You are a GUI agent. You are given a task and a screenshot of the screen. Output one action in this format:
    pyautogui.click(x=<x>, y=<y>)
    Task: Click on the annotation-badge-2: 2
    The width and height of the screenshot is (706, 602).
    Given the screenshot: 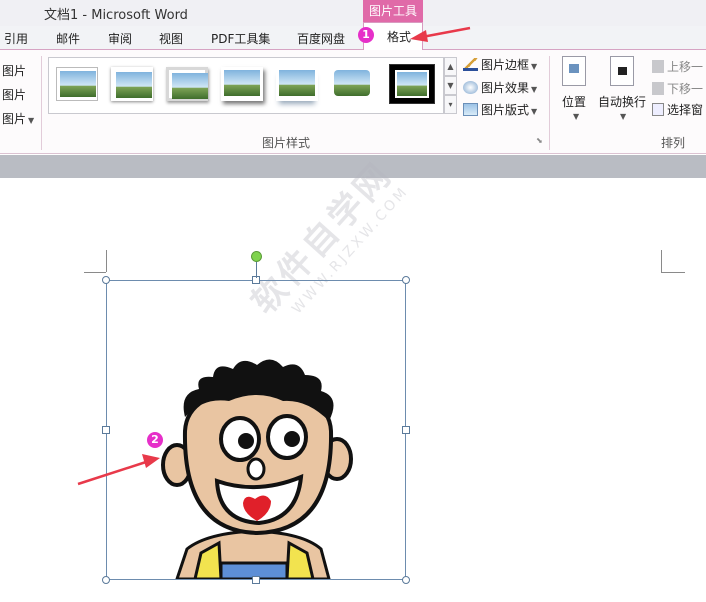 What is the action you would take?
    pyautogui.click(x=155, y=440)
    